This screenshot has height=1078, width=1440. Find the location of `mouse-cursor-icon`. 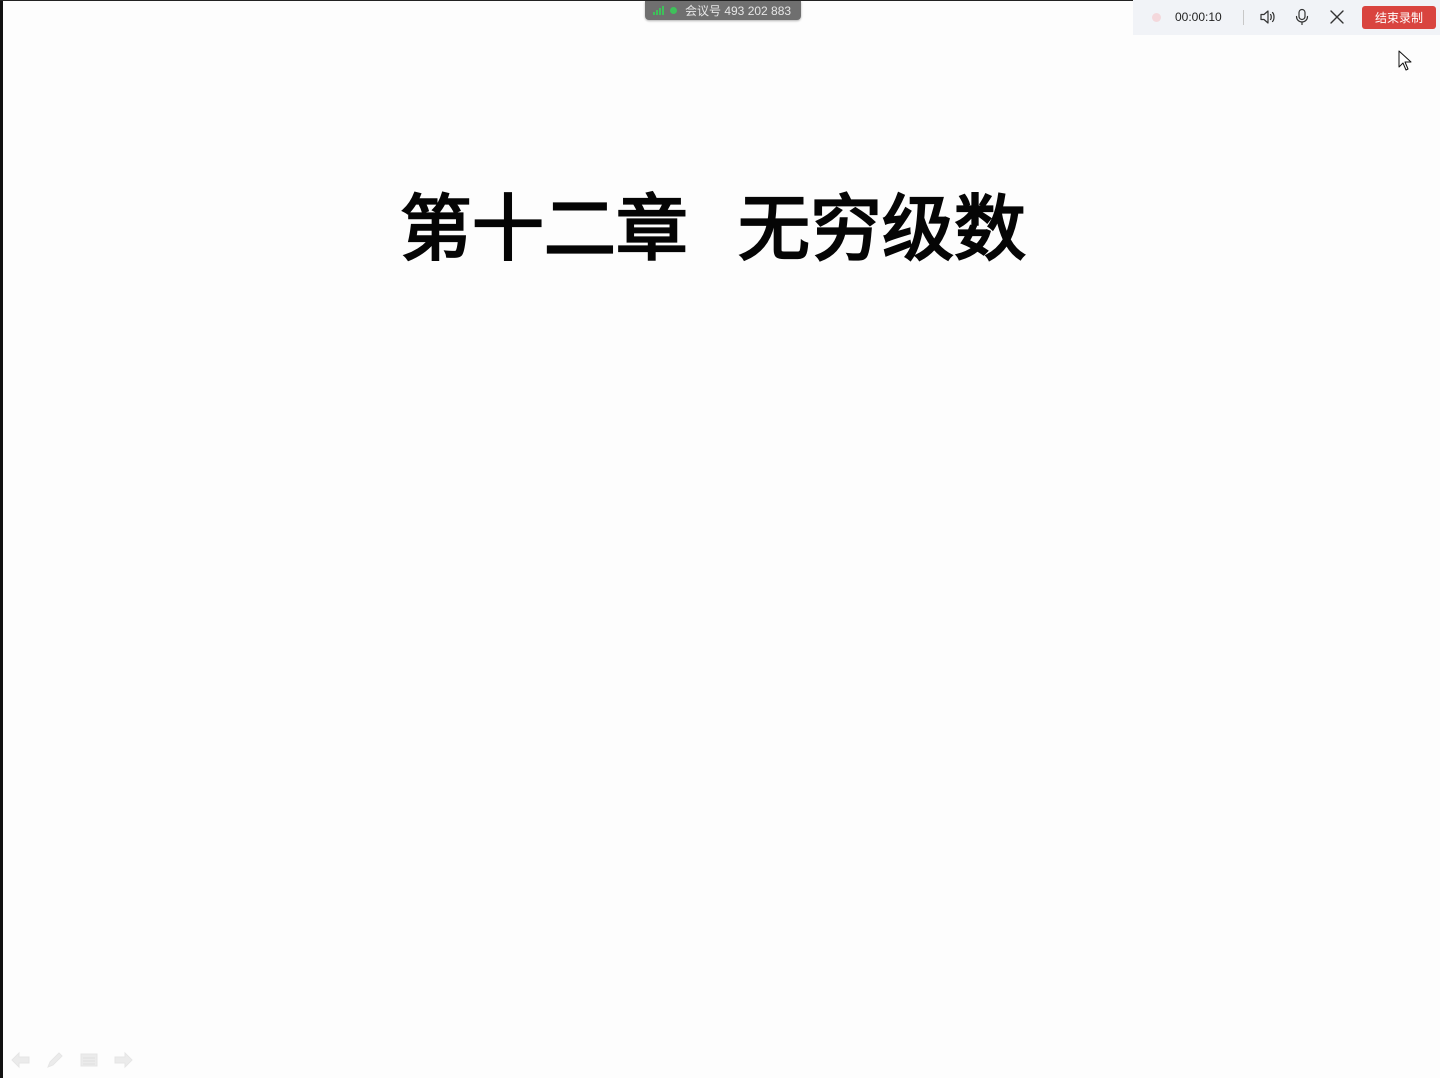

mouse-cursor-icon is located at coordinates (1405, 61).